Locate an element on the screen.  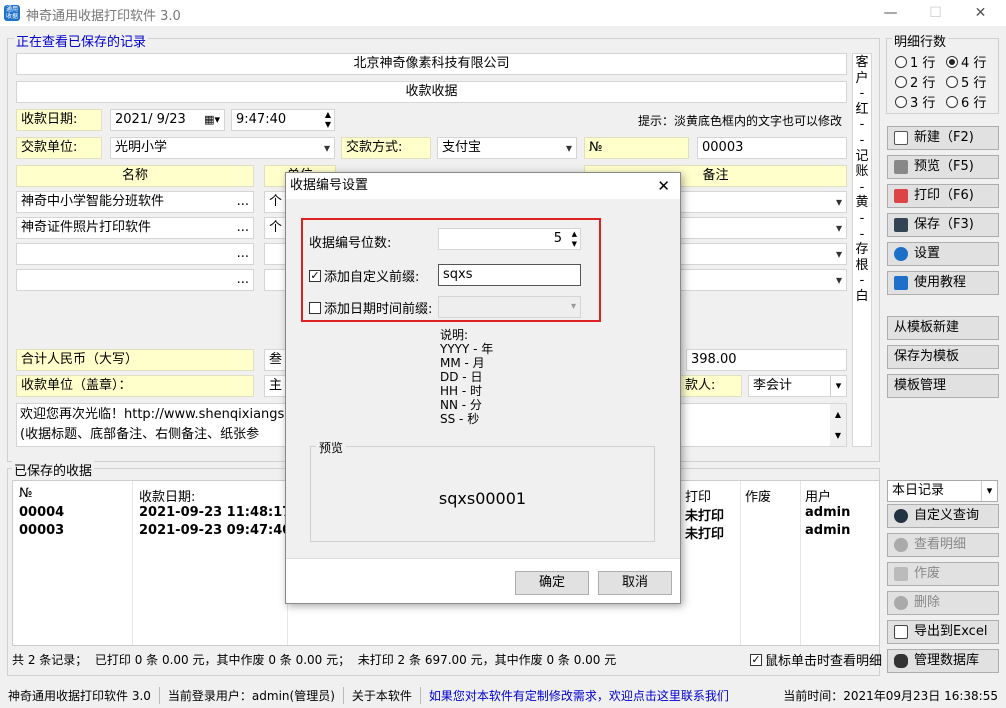
hdr-no: № is located at coordinates (26, 493).